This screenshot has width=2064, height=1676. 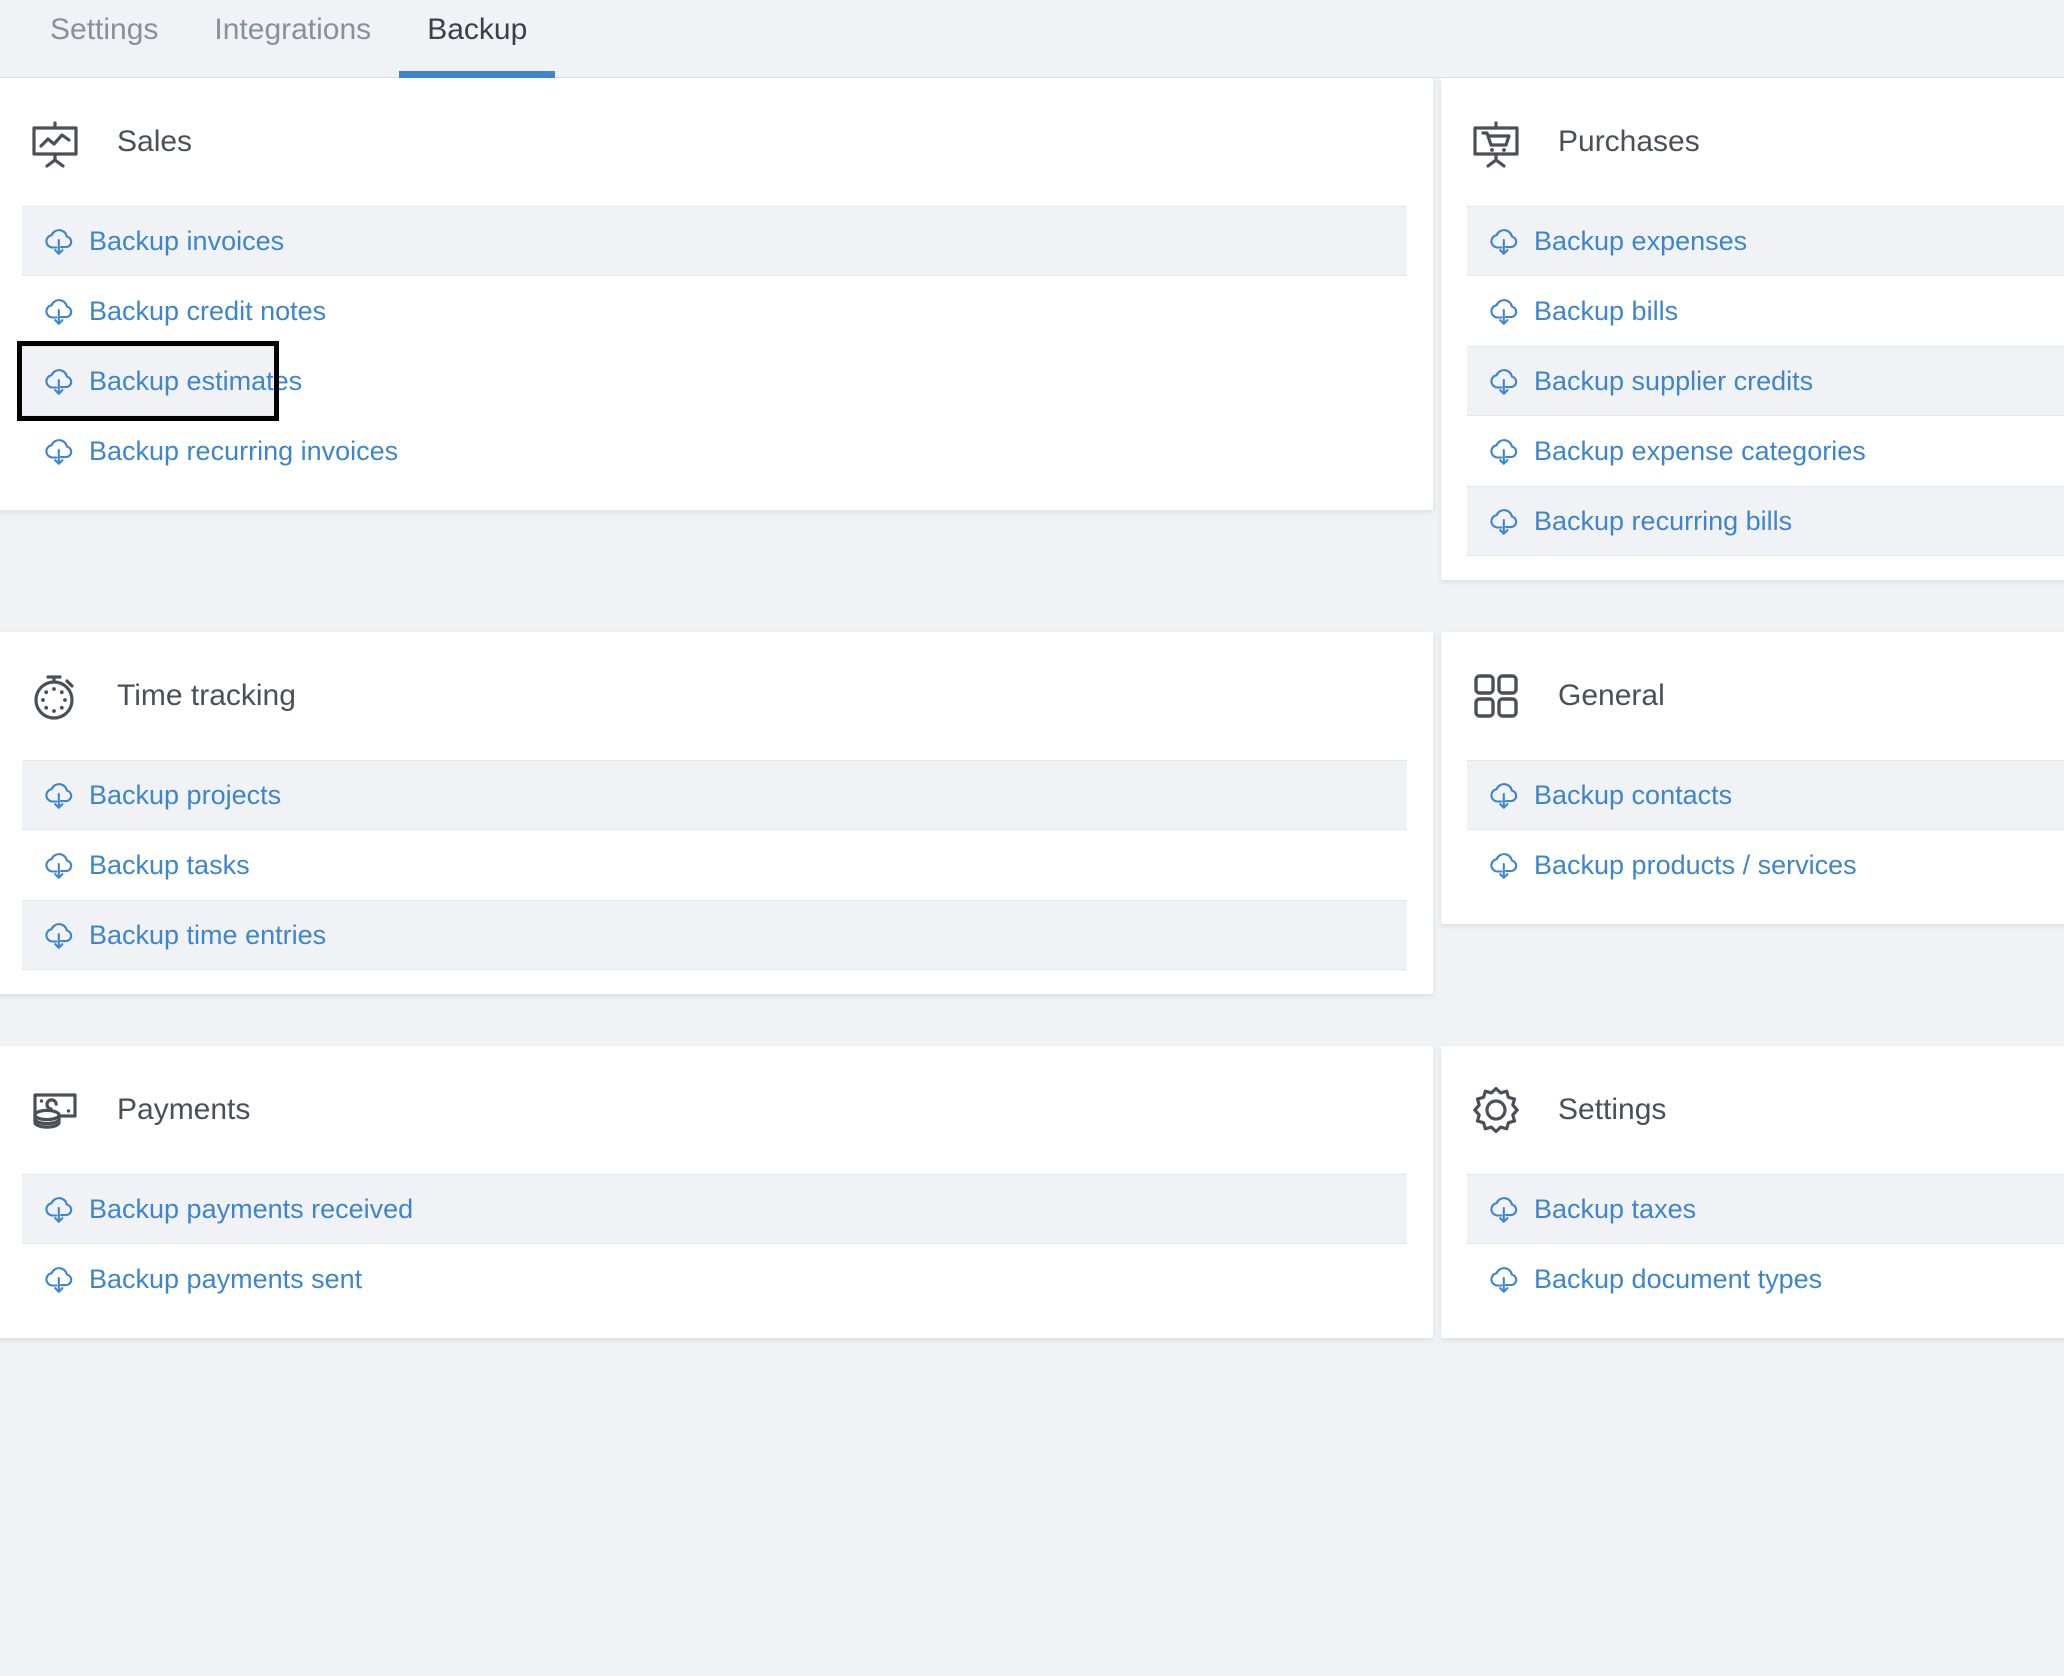 I want to click on tab-bar: Settings Integrations Backup, so click(x=1032, y=39).